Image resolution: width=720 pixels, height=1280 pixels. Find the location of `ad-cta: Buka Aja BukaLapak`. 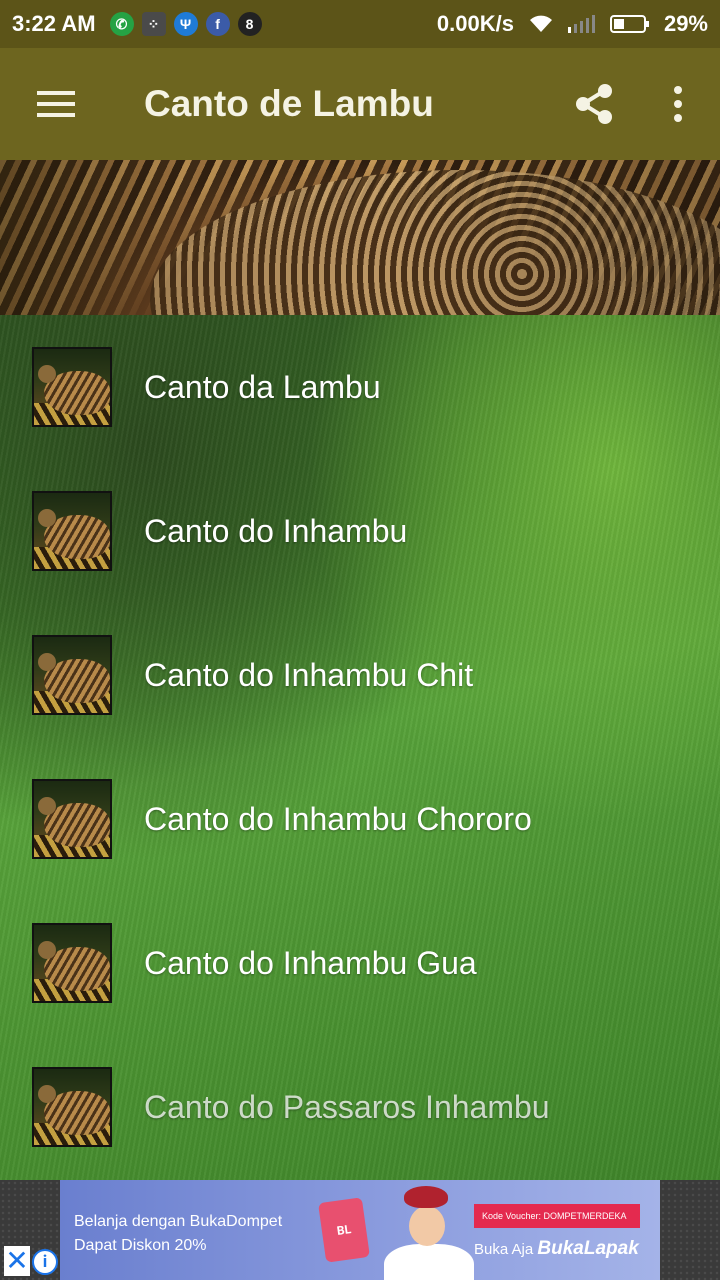

ad-cta: Buka Aja BukaLapak is located at coordinates (556, 1248).